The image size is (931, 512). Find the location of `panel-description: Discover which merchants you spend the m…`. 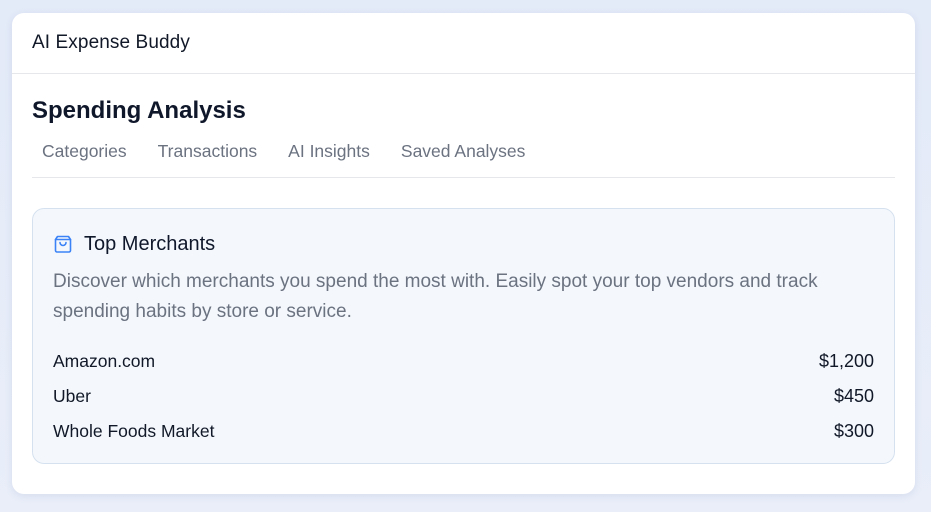

panel-description: Discover which merchants you spend the m… is located at coordinates (435, 296).